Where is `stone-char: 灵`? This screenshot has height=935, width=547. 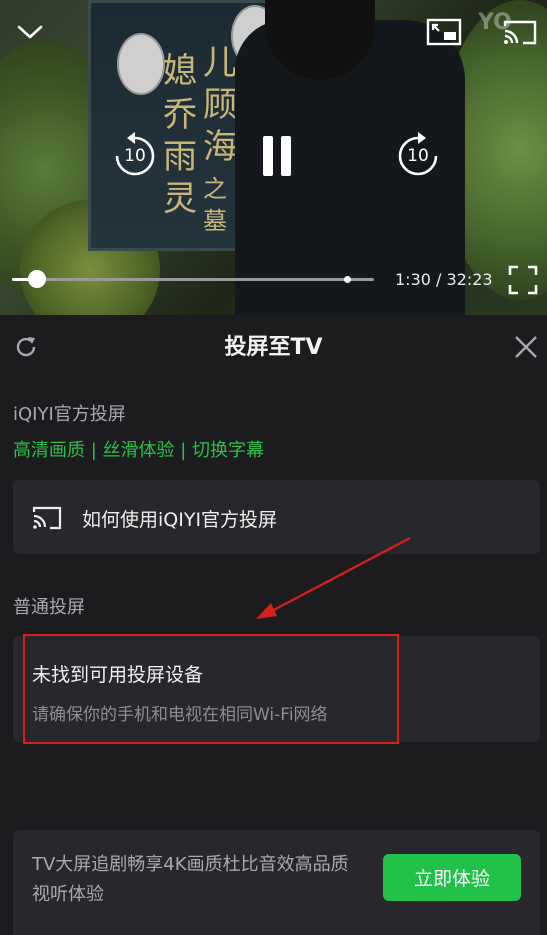 stone-char: 灵 is located at coordinates (180, 199).